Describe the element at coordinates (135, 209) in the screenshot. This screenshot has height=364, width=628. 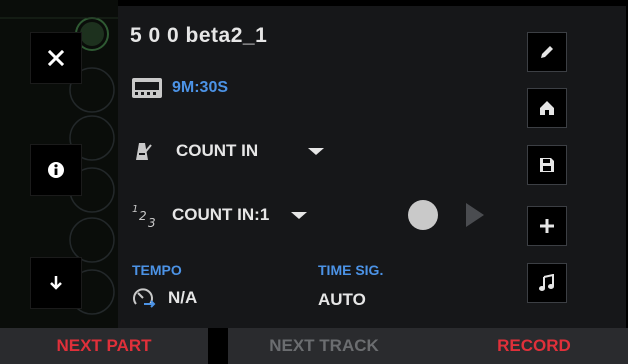
I see `svg-text: 1` at that location.